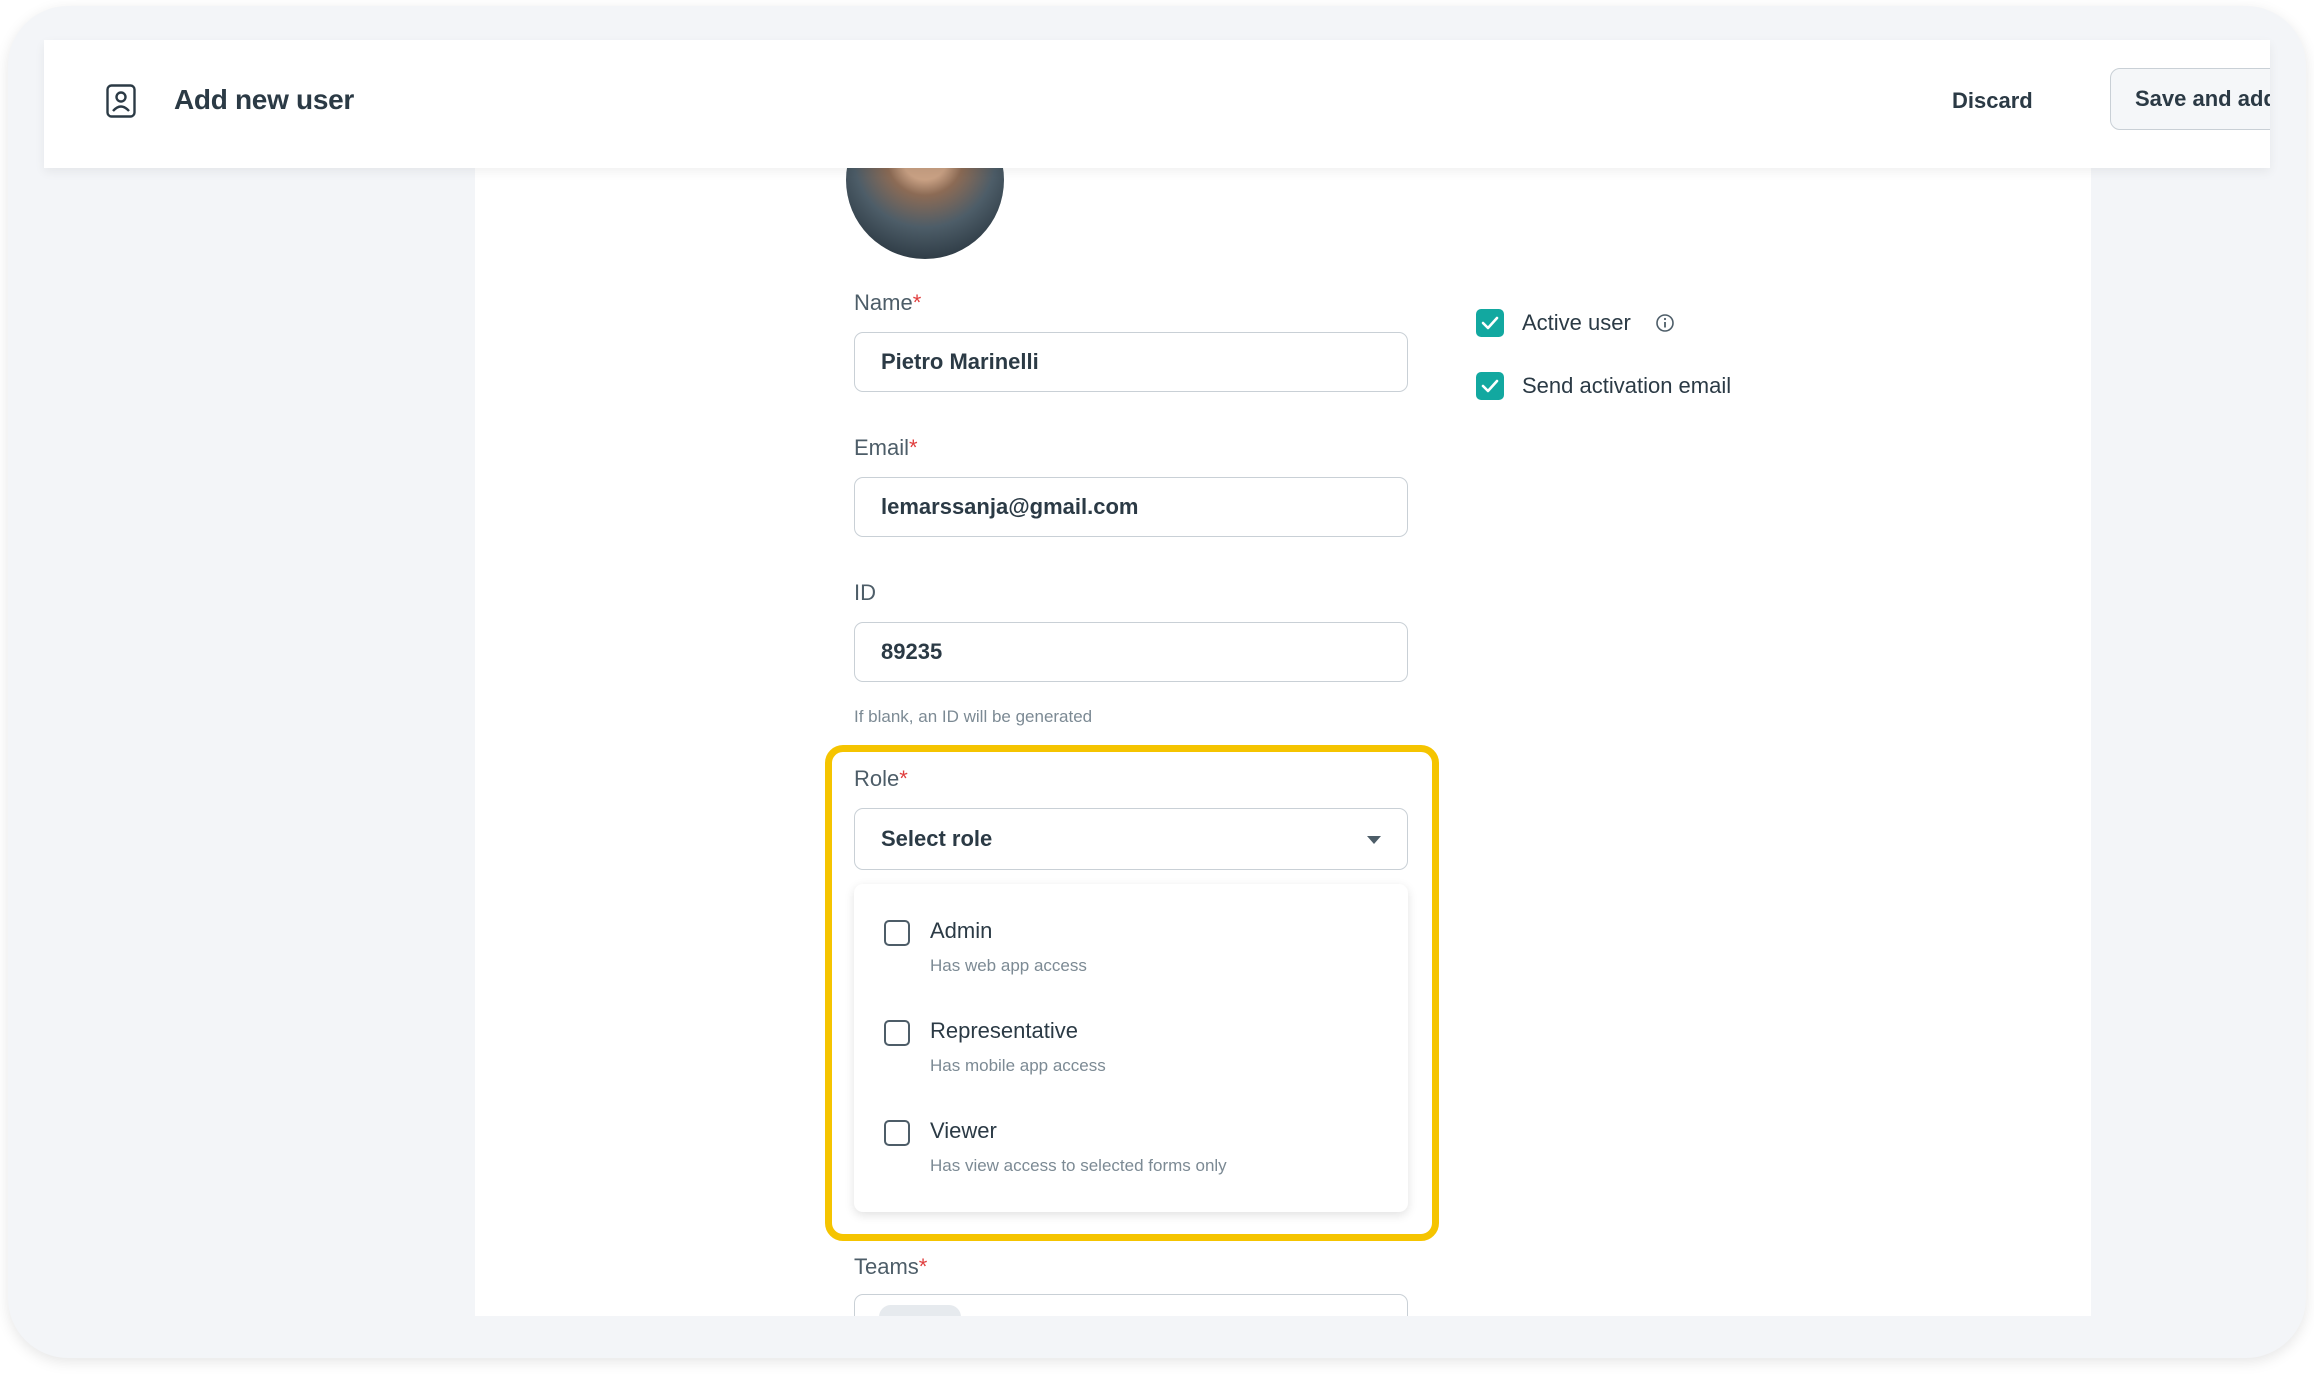  What do you see at coordinates (2190, 99) in the screenshot?
I see `save-and-add-another-button: Save and add anot` at bounding box center [2190, 99].